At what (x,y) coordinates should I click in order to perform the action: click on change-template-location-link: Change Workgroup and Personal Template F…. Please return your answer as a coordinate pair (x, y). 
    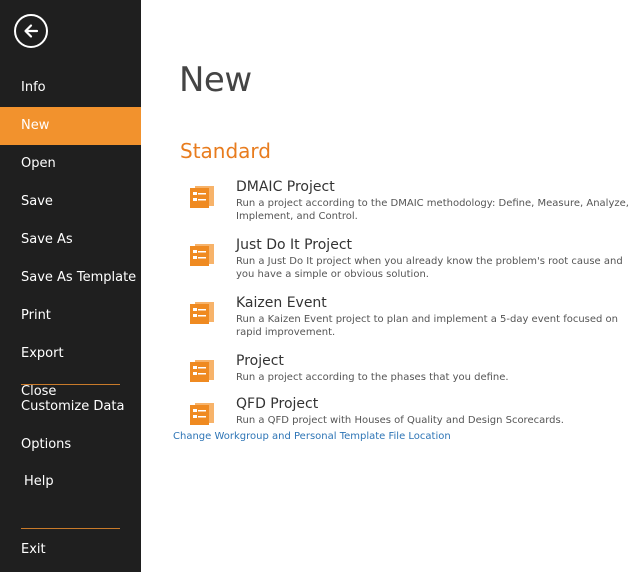
    Looking at the image, I should click on (312, 436).